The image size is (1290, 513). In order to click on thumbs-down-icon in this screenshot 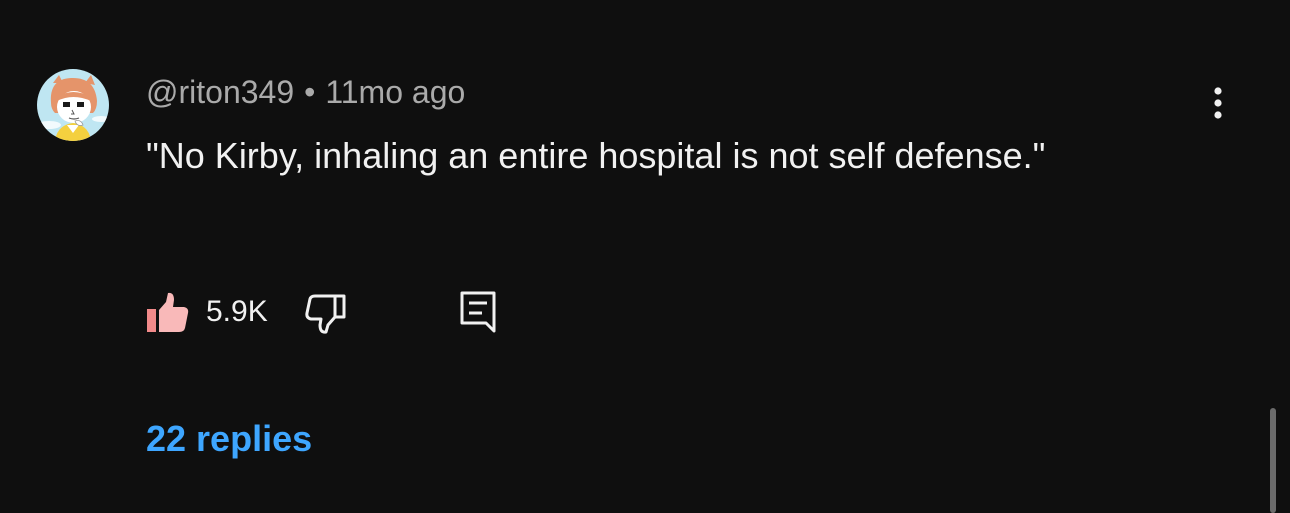, I will do `click(325, 314)`.